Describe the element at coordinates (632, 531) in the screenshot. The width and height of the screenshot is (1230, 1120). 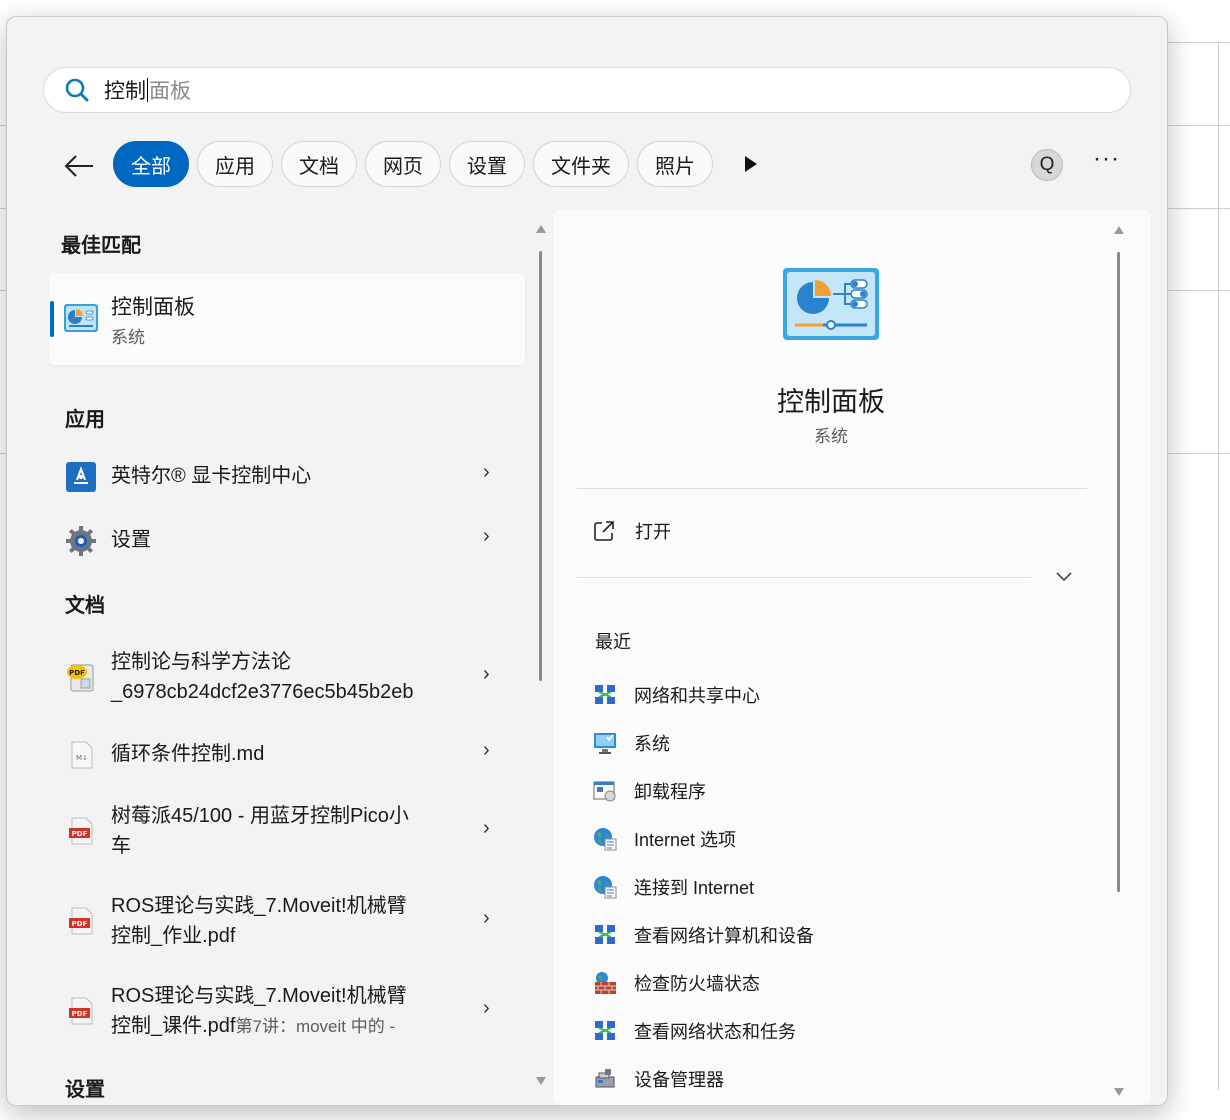
I see `open-action: 打开` at that location.